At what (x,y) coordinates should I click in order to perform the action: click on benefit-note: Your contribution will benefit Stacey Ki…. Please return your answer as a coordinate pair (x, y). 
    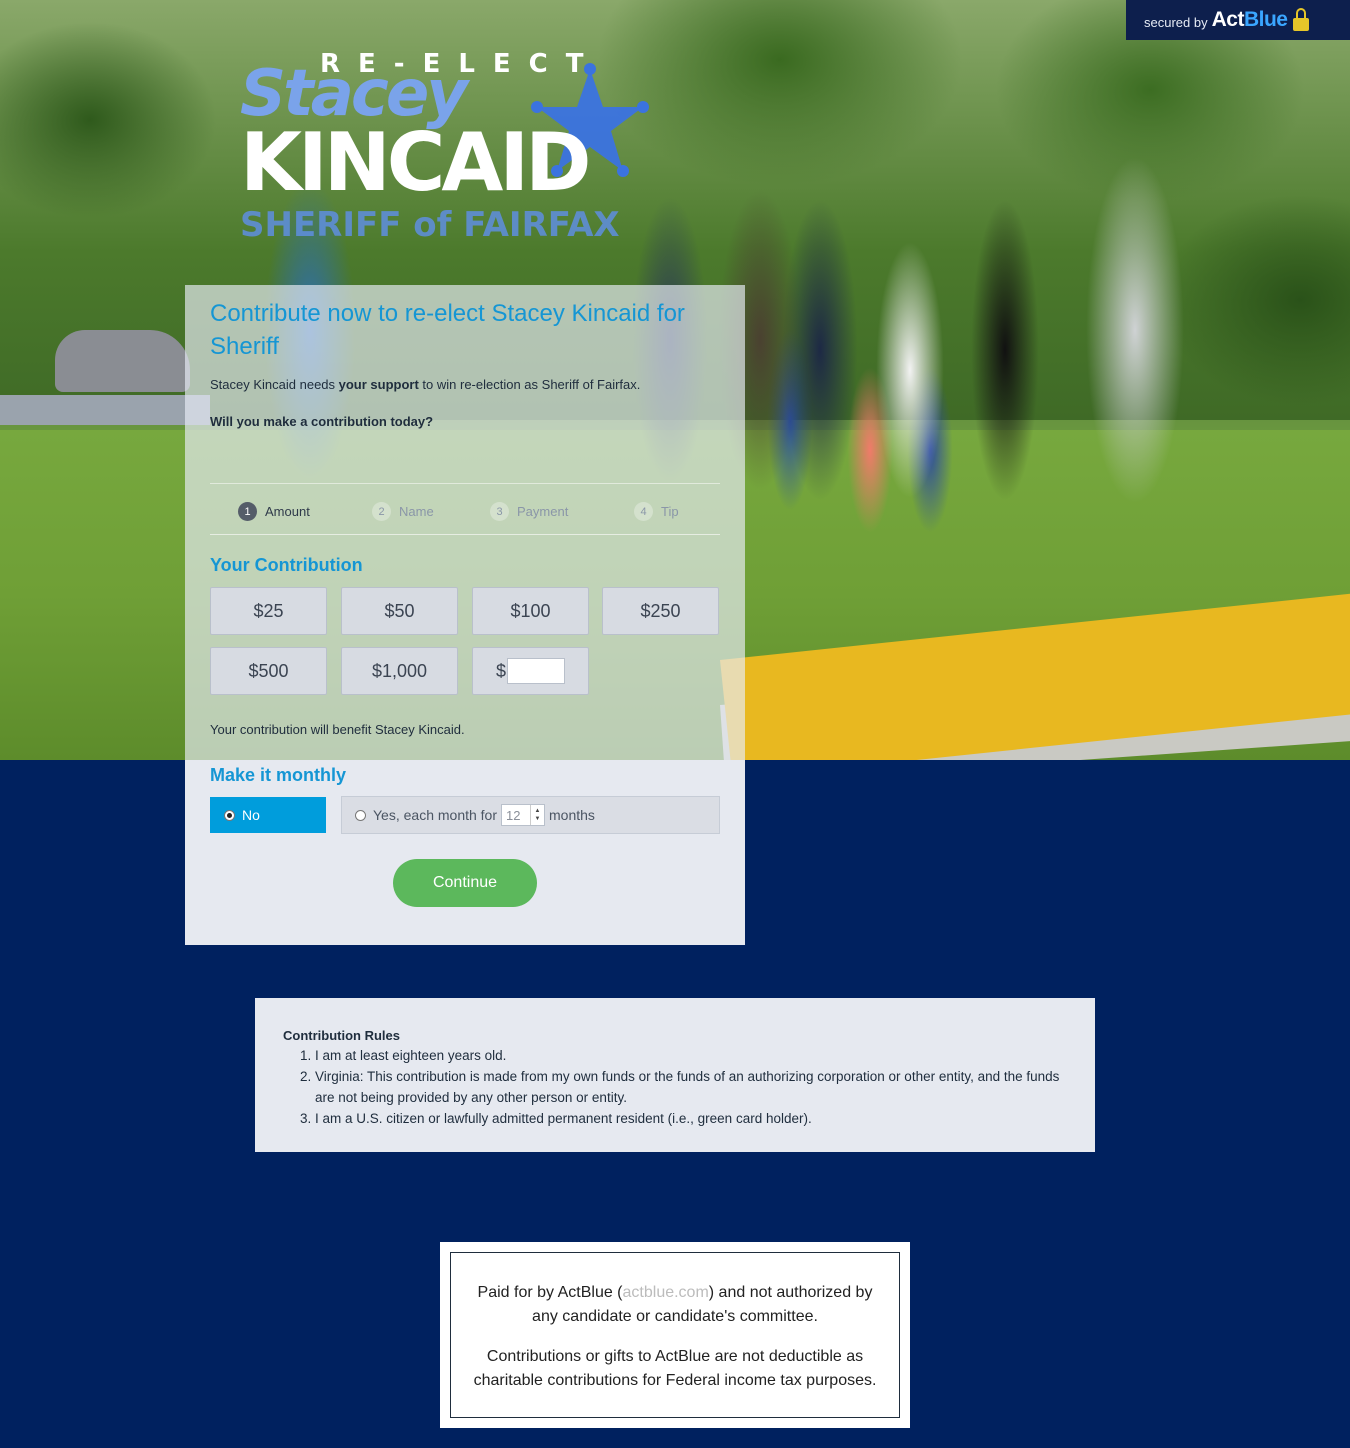
    Looking at the image, I should click on (337, 729).